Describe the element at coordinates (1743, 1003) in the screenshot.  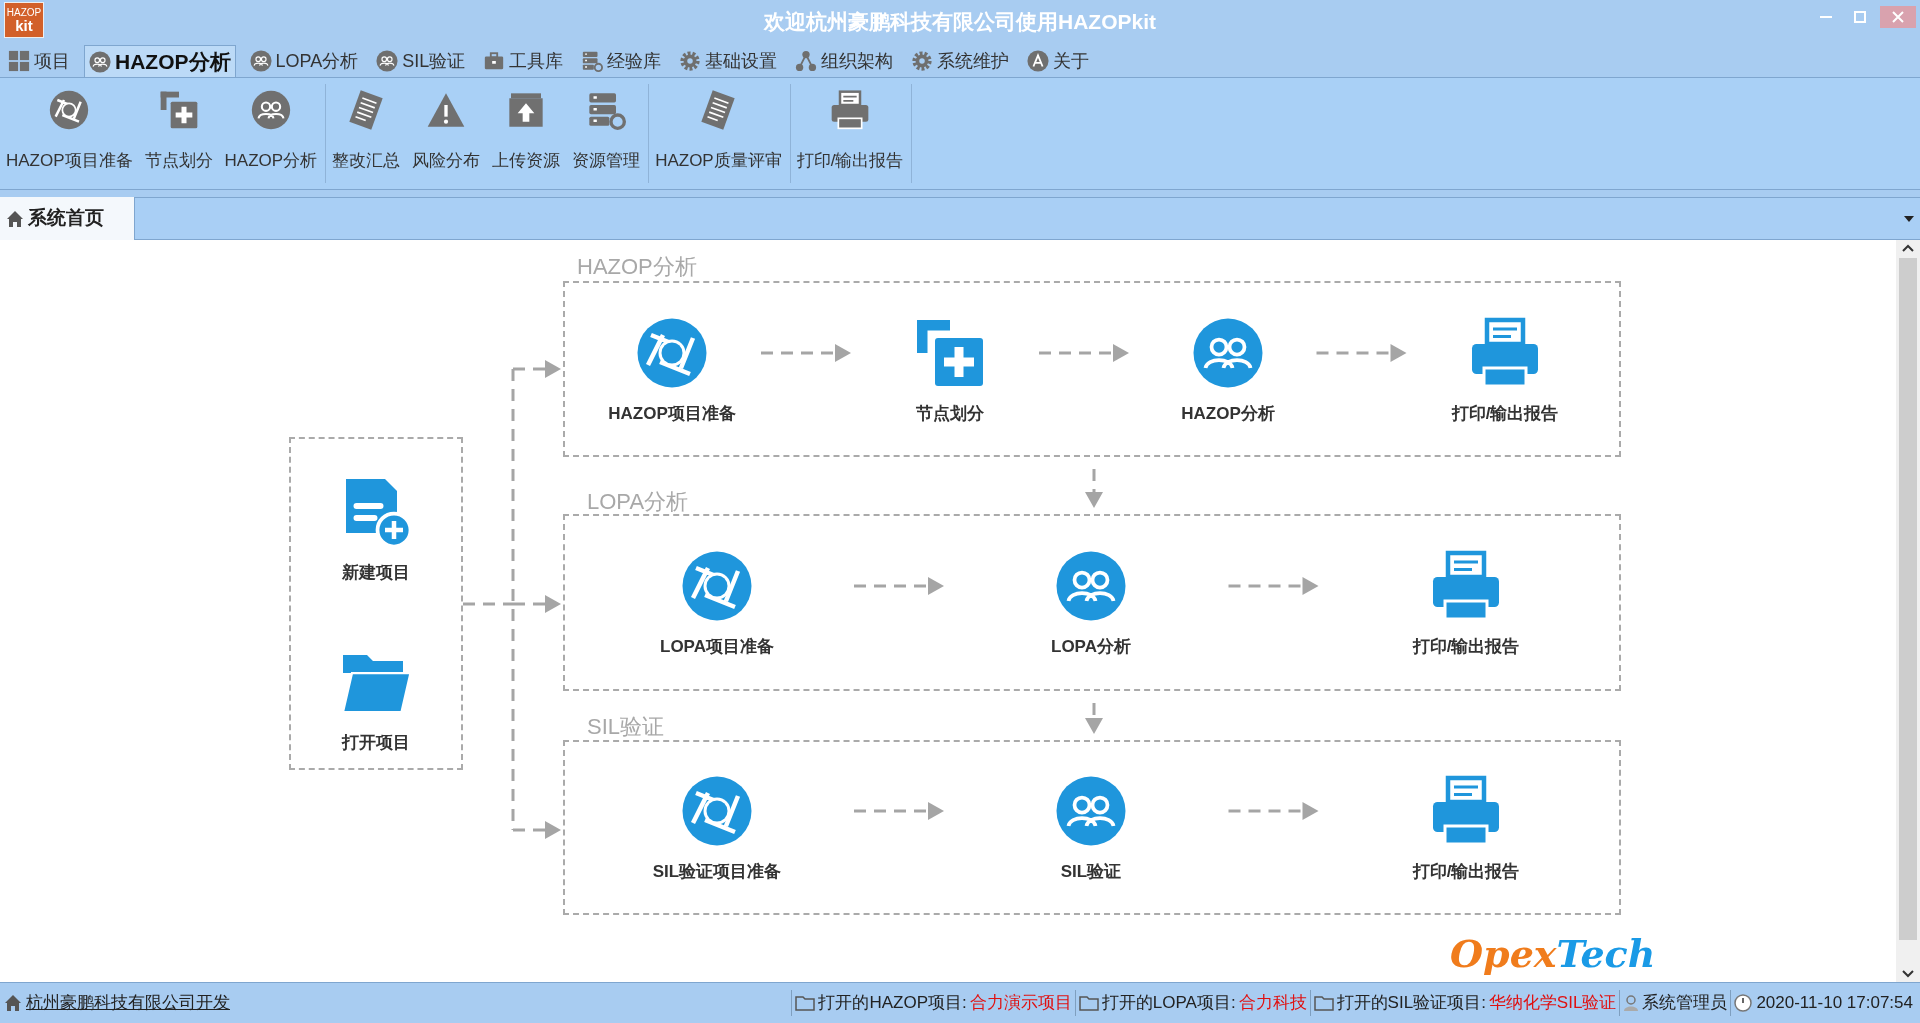
I see `clock-icon` at that location.